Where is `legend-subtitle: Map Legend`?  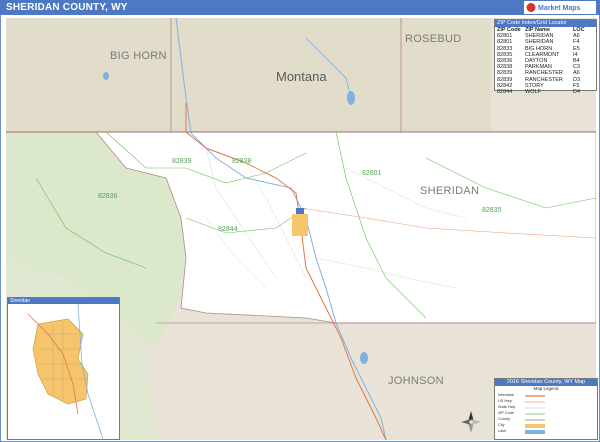
legend-subtitle: Map Legend is located at coordinates (546, 388).